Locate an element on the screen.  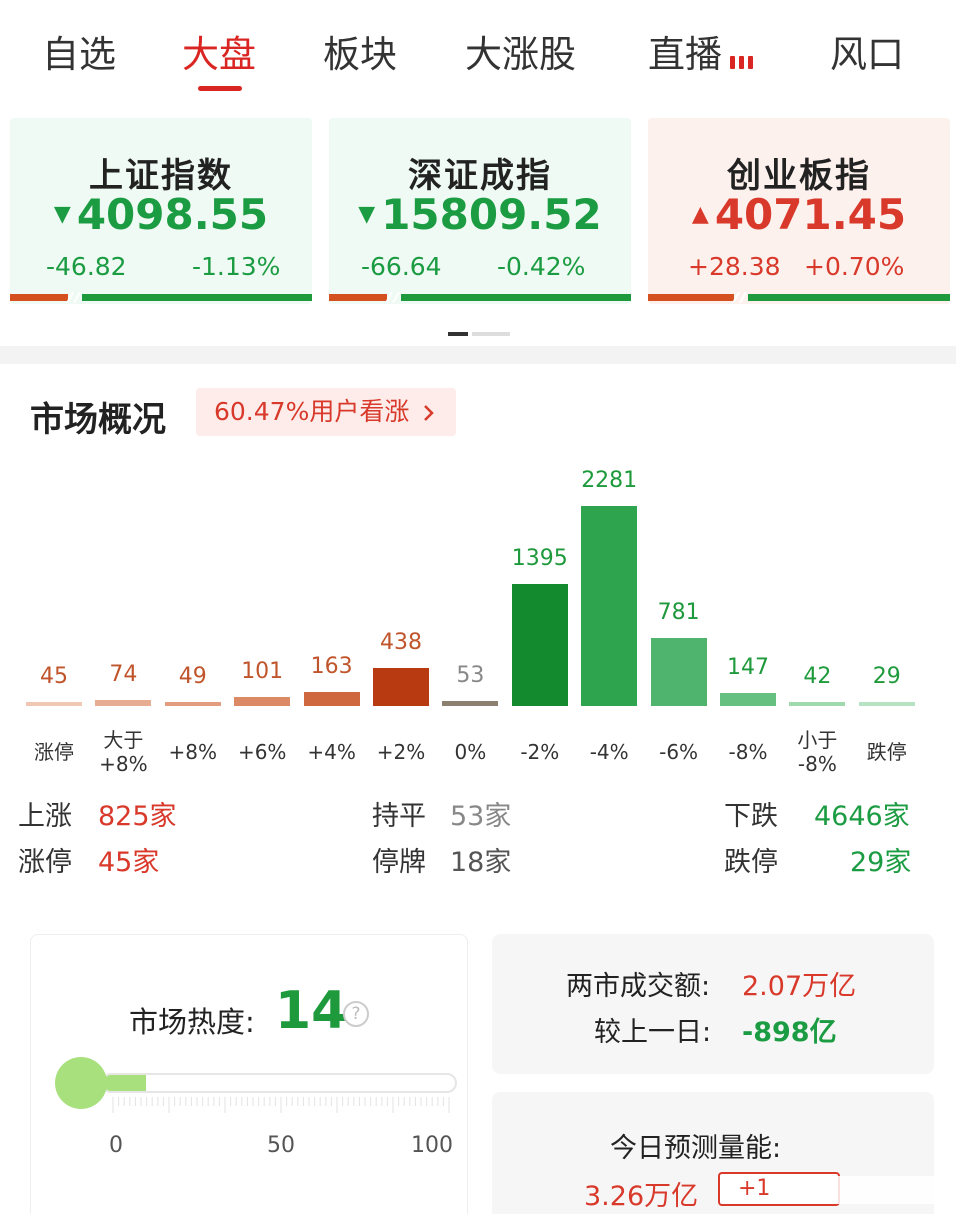
tab-market: 大盘 is located at coordinates (219, 51).